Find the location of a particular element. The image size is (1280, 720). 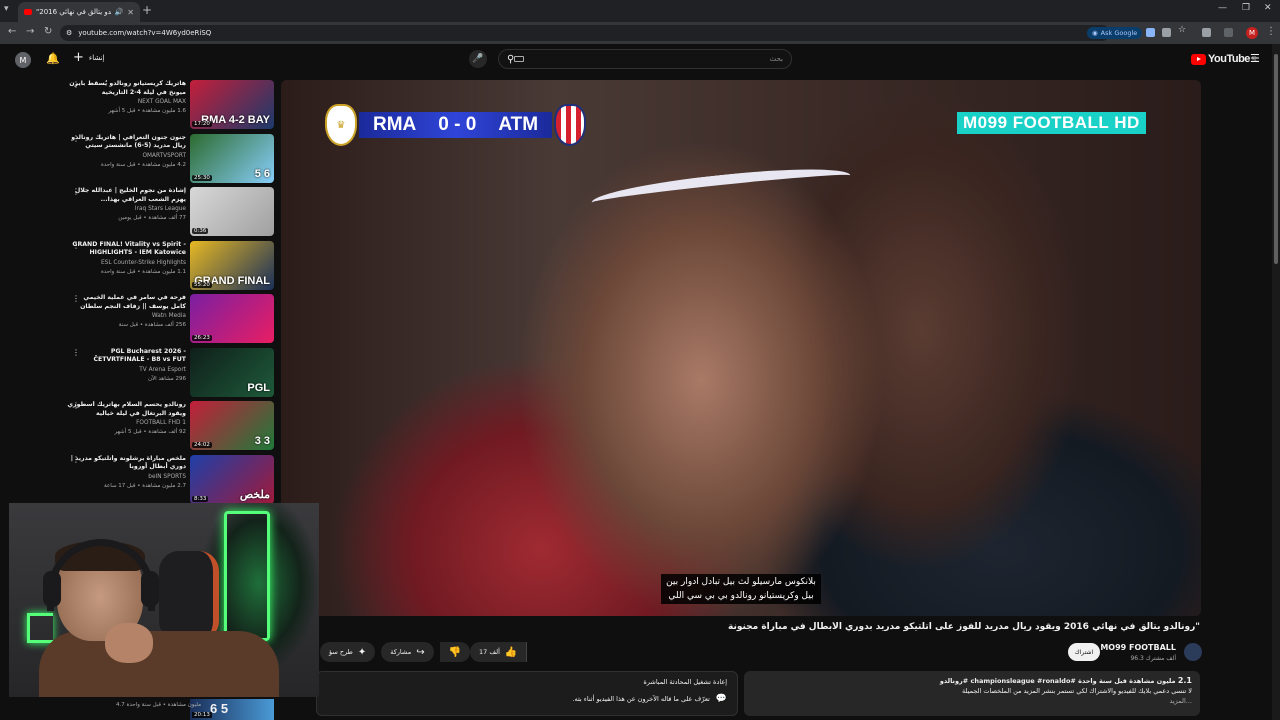

search-icon: ⚲ is located at coordinates (510, 59).